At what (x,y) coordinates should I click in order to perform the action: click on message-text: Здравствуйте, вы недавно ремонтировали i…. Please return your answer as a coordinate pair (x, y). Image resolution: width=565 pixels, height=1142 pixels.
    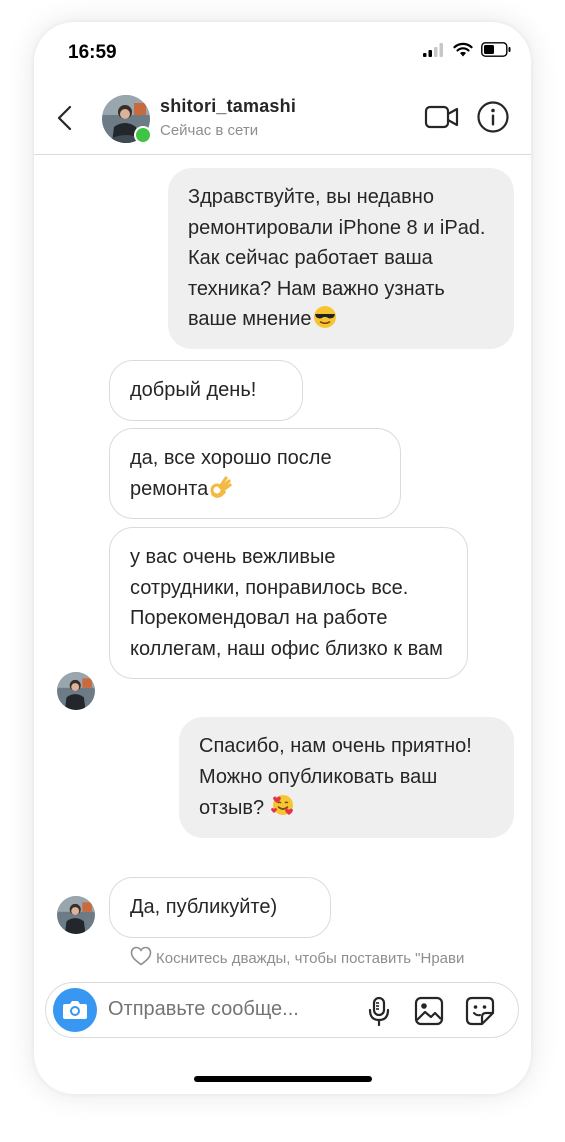
    Looking at the image, I should click on (337, 258).